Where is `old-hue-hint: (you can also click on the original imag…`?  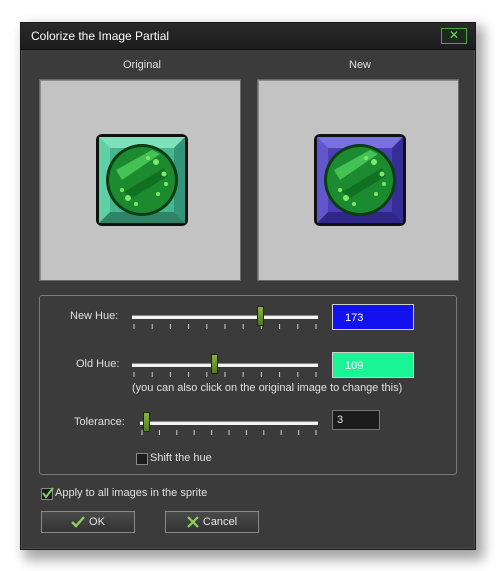
old-hue-hint: (you can also click on the original imag… is located at coordinates (267, 388).